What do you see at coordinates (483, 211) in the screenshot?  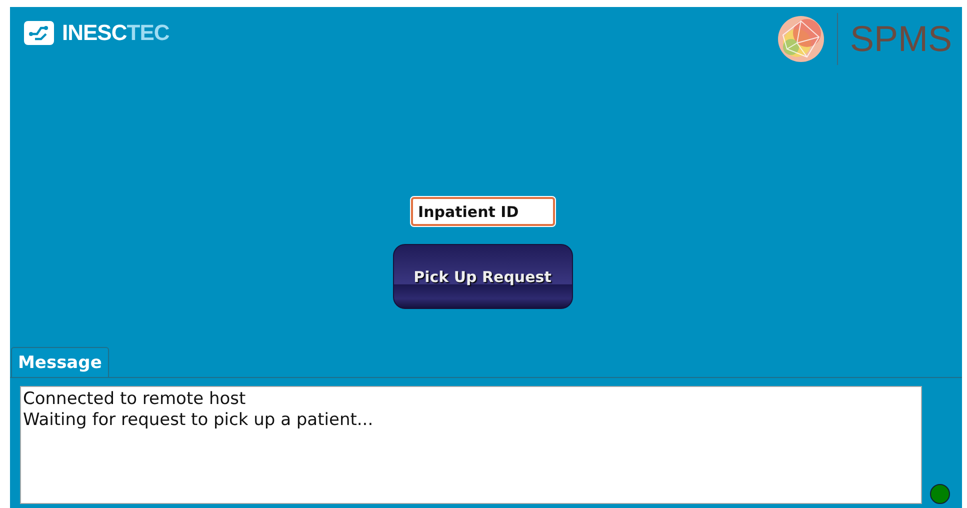 I see `inpatient-id-field: Inpatient ID` at bounding box center [483, 211].